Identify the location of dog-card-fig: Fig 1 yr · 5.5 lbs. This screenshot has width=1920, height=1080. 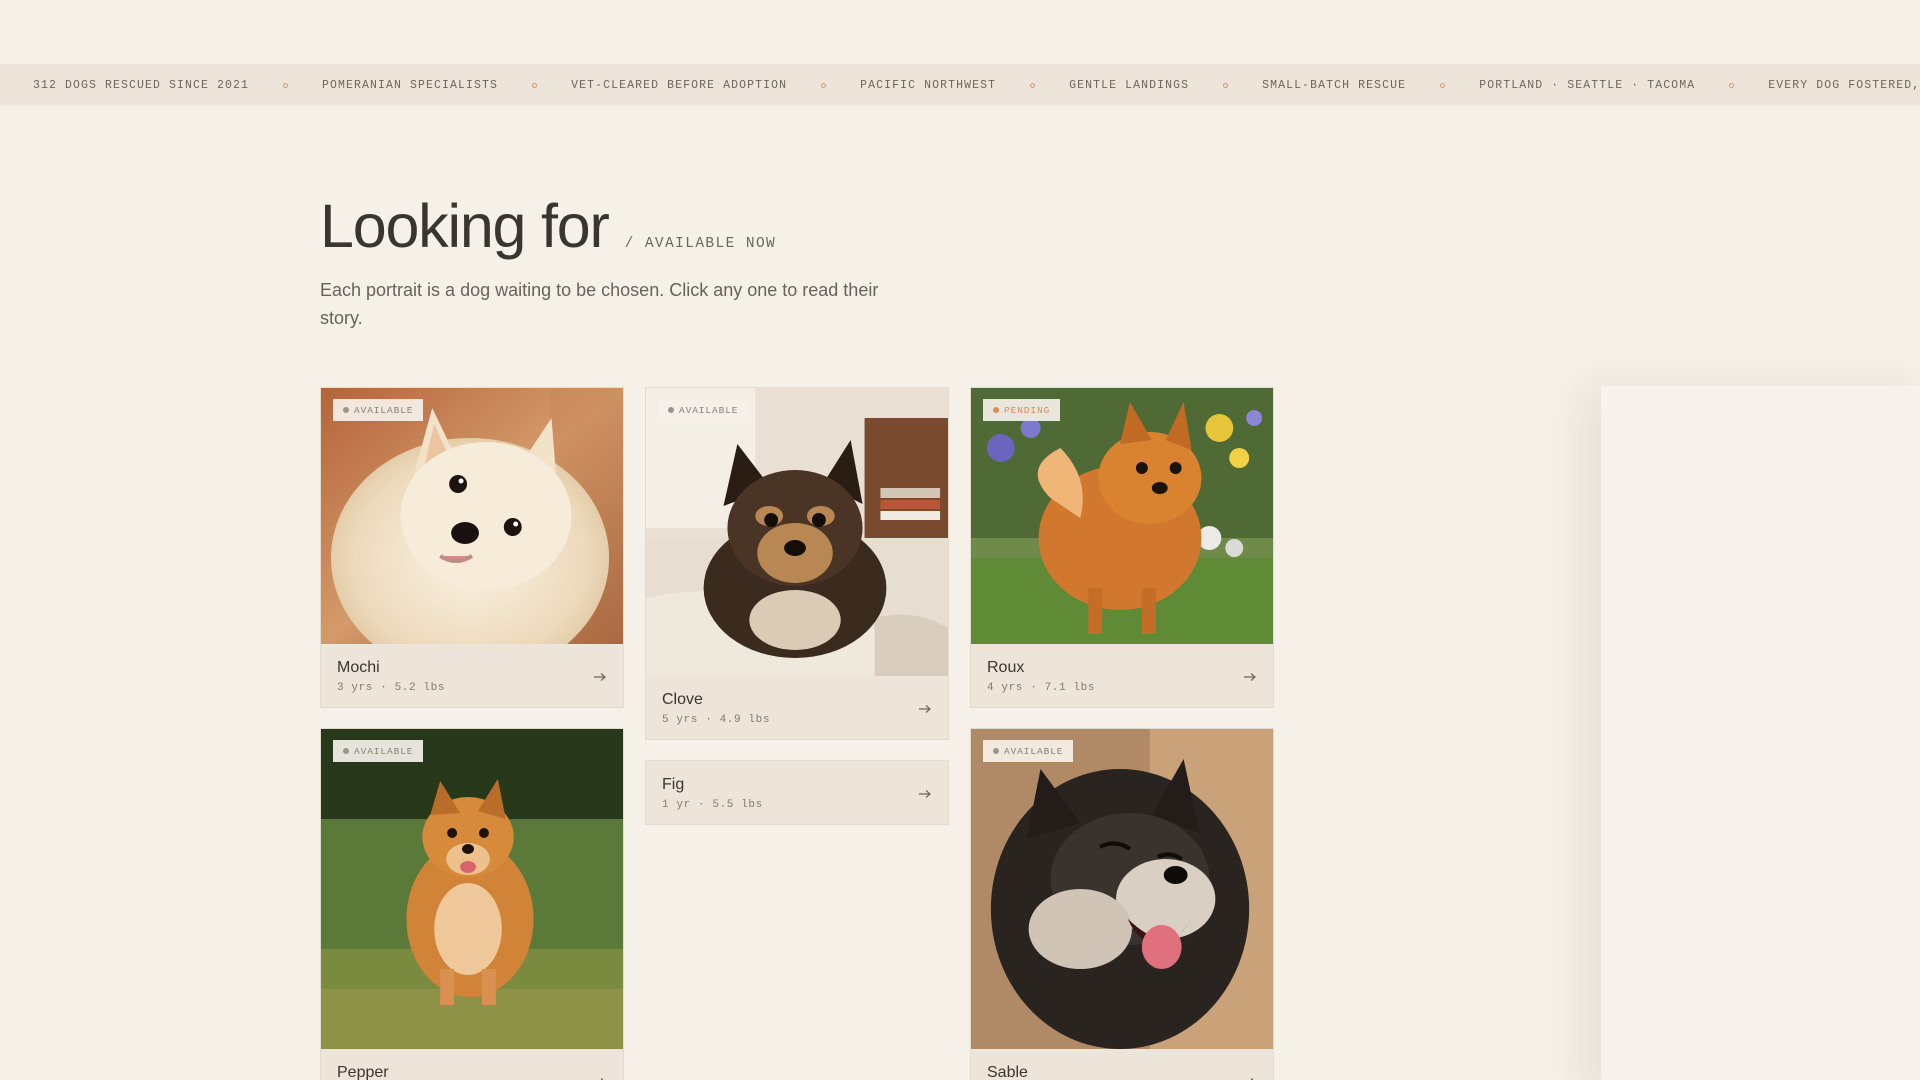
(797, 792).